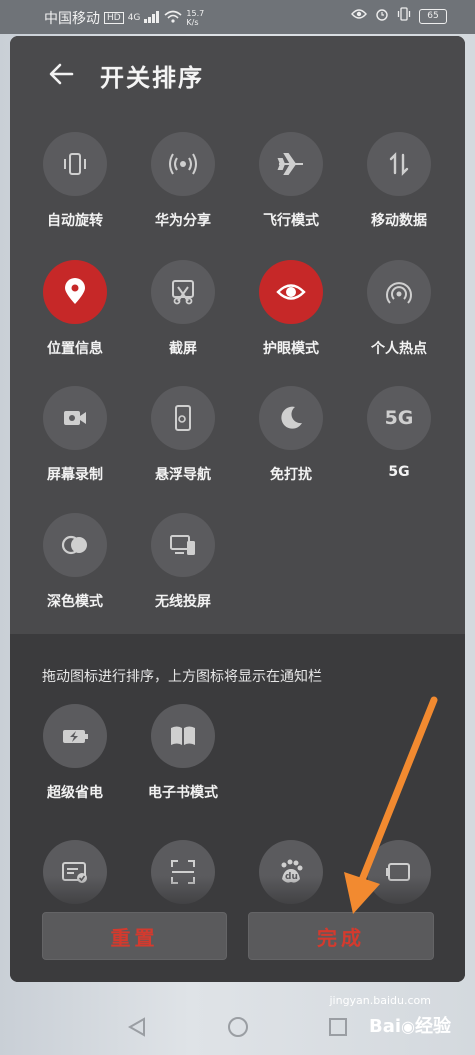  What do you see at coordinates (399, 164) in the screenshot?
I see `mobile-data-icon` at bounding box center [399, 164].